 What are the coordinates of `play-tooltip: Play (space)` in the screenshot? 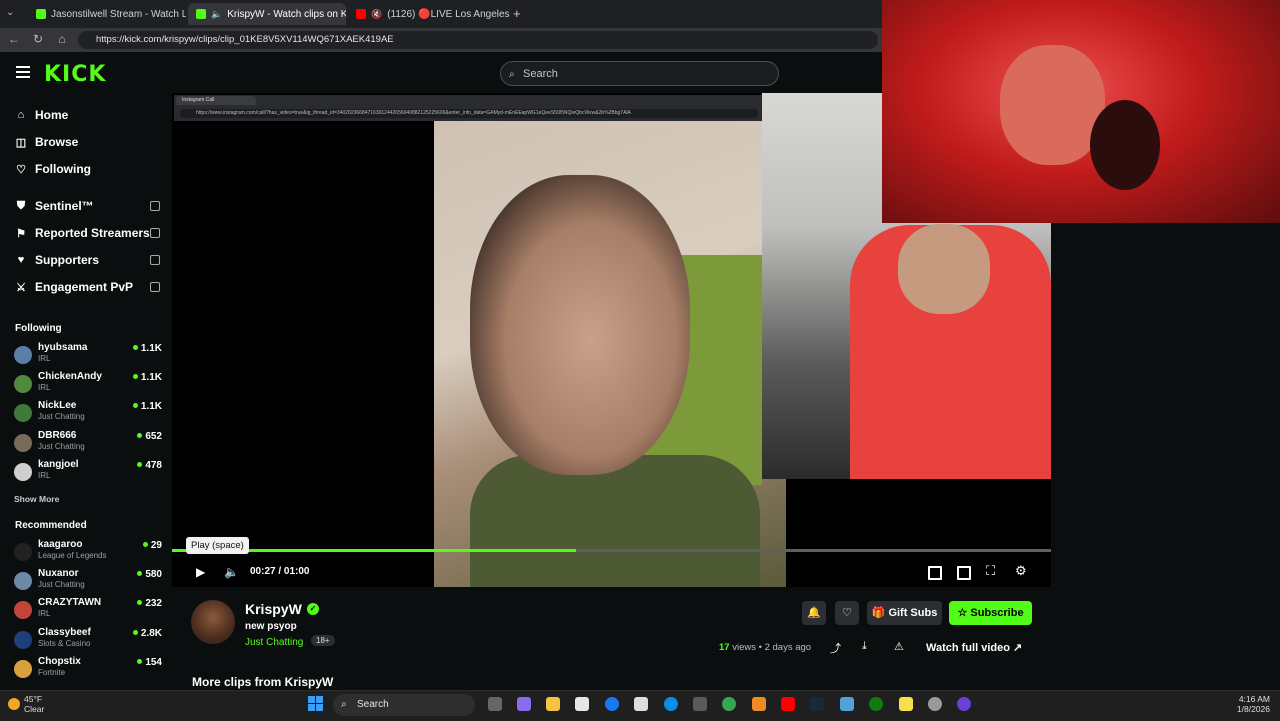 It's located at (217, 545).